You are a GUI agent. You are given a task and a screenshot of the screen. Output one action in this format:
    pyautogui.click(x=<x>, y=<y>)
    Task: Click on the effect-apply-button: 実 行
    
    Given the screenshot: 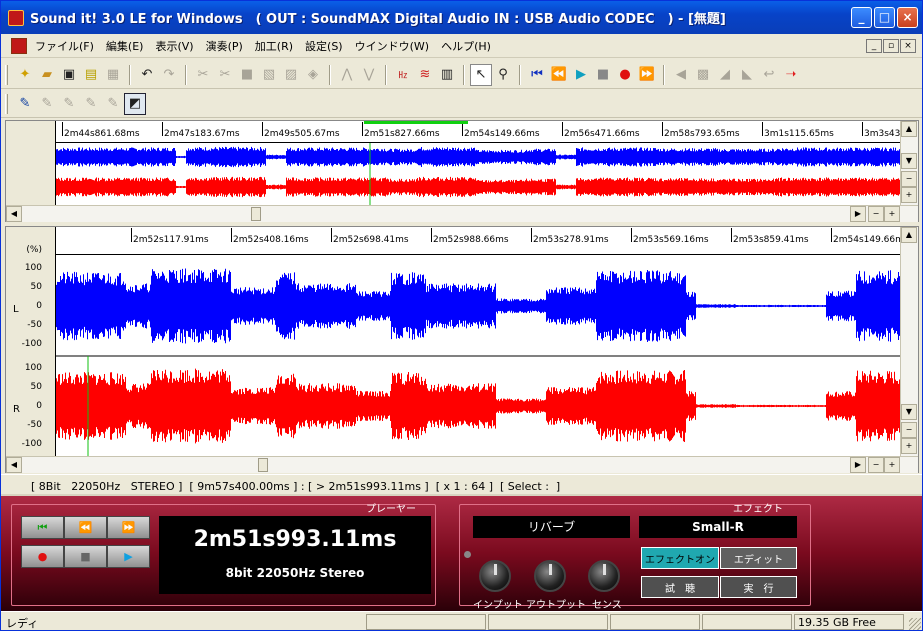 What is the action you would take?
    pyautogui.click(x=758, y=587)
    